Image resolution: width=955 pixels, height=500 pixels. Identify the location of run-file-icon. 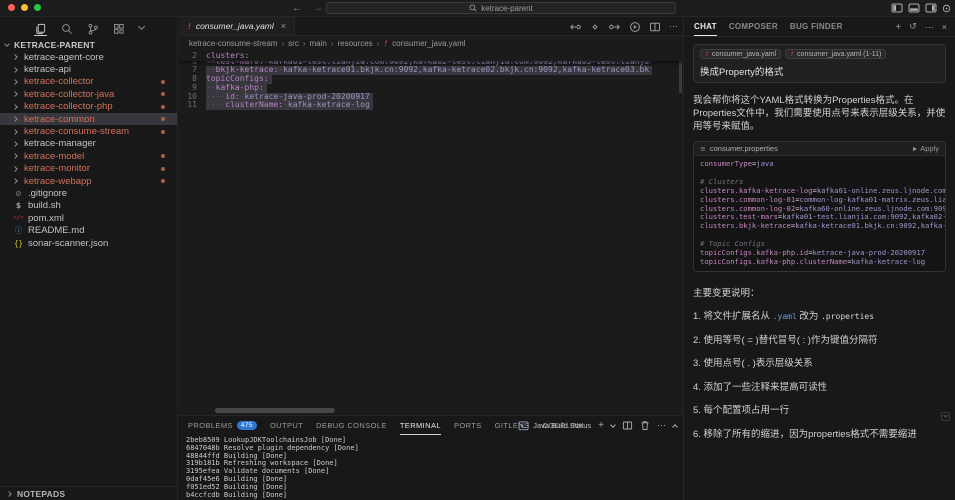
(635, 27).